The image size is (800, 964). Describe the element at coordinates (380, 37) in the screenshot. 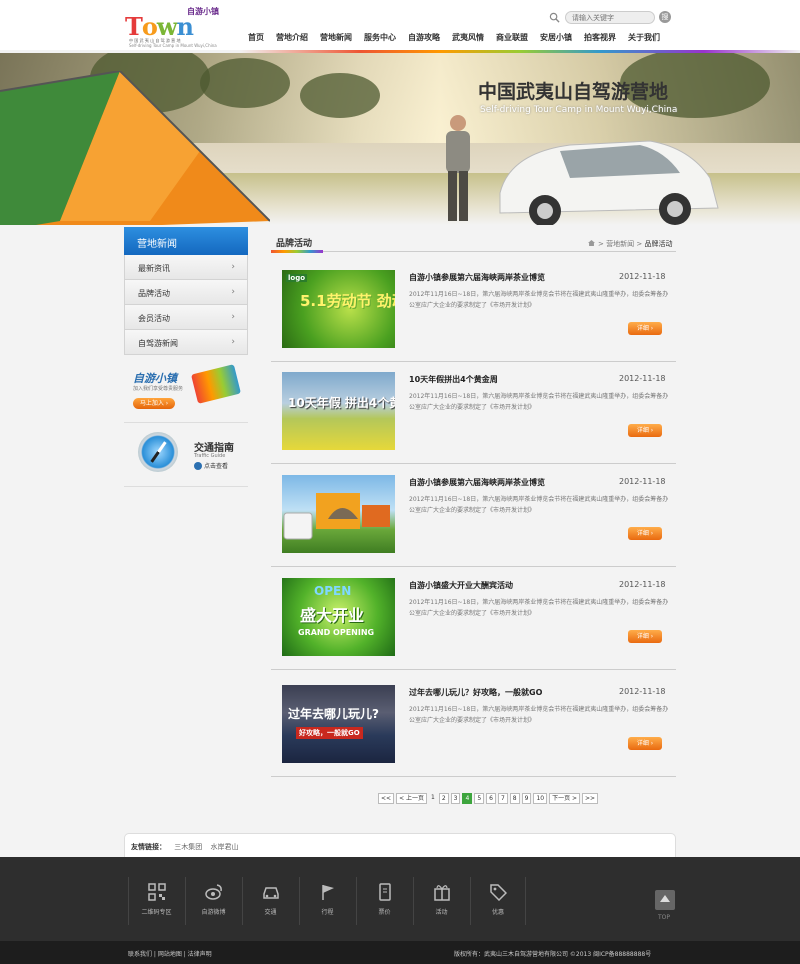

I see `nav-service-center: 服务中心` at that location.